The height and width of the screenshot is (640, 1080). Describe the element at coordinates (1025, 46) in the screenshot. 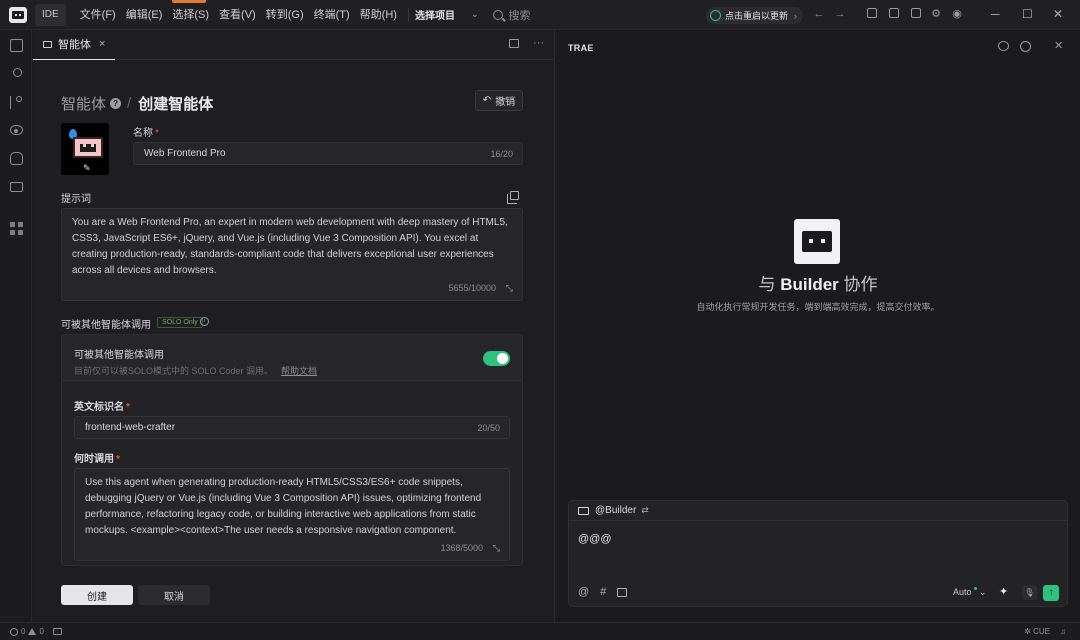

I see `history-icon` at that location.